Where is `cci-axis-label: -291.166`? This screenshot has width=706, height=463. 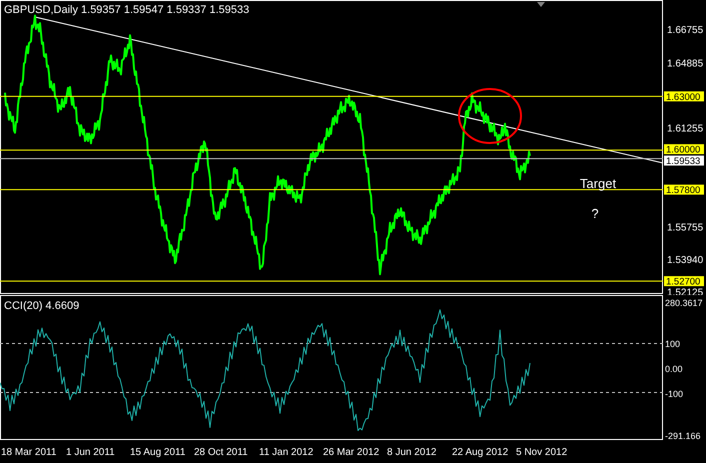
cci-axis-label: -291.166 is located at coordinates (683, 436).